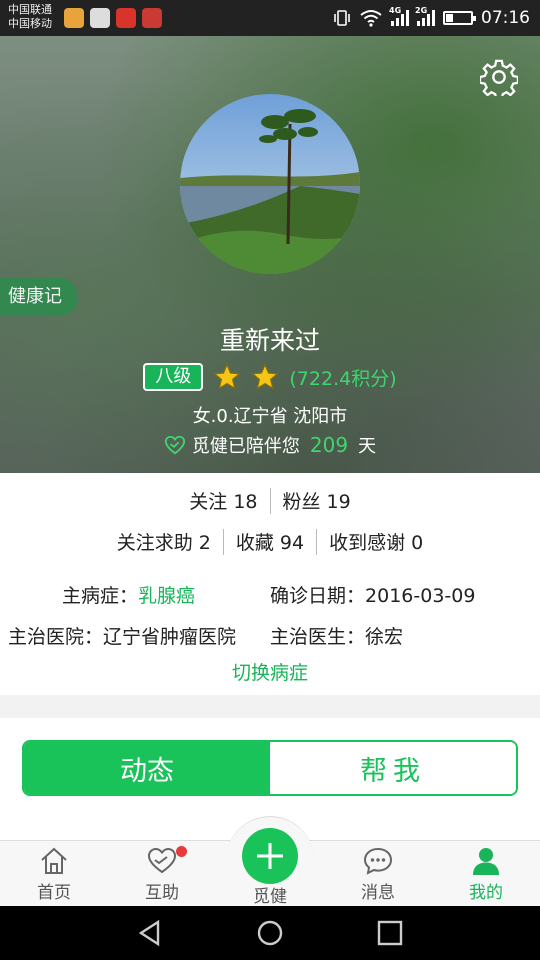 The width and height of the screenshot is (540, 960). Describe the element at coordinates (113, 18) in the screenshot. I see `notification-icons` at that location.